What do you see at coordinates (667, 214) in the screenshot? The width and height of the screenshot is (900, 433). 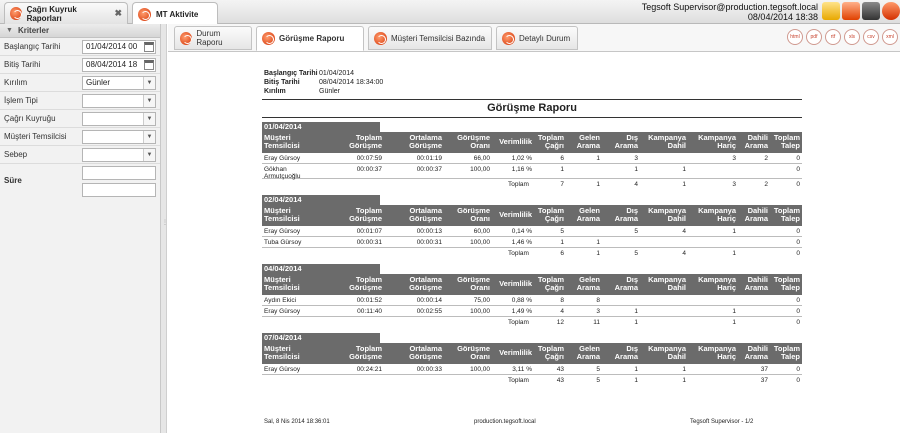 I see `column-header: Kampanya Dahil` at bounding box center [667, 214].